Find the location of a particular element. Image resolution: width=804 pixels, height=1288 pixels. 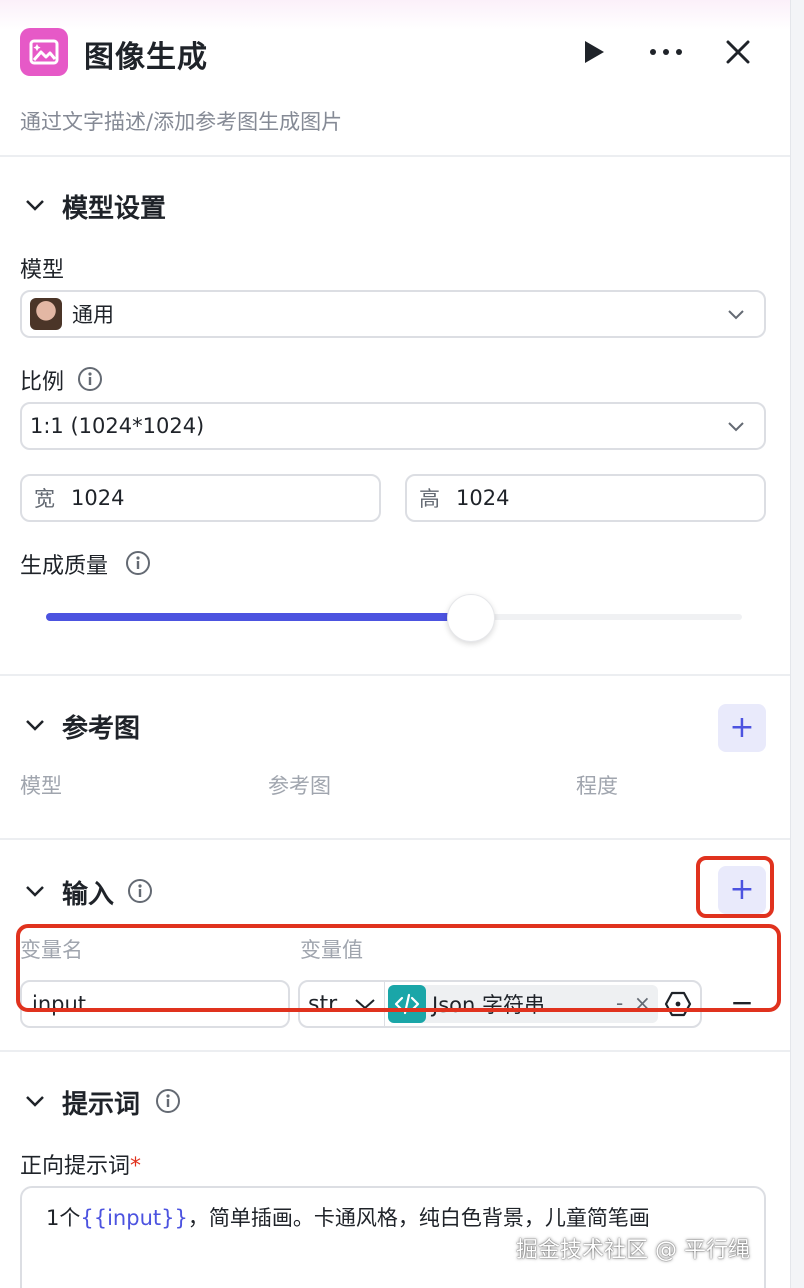

height-field: 高 is located at coordinates (585, 498).